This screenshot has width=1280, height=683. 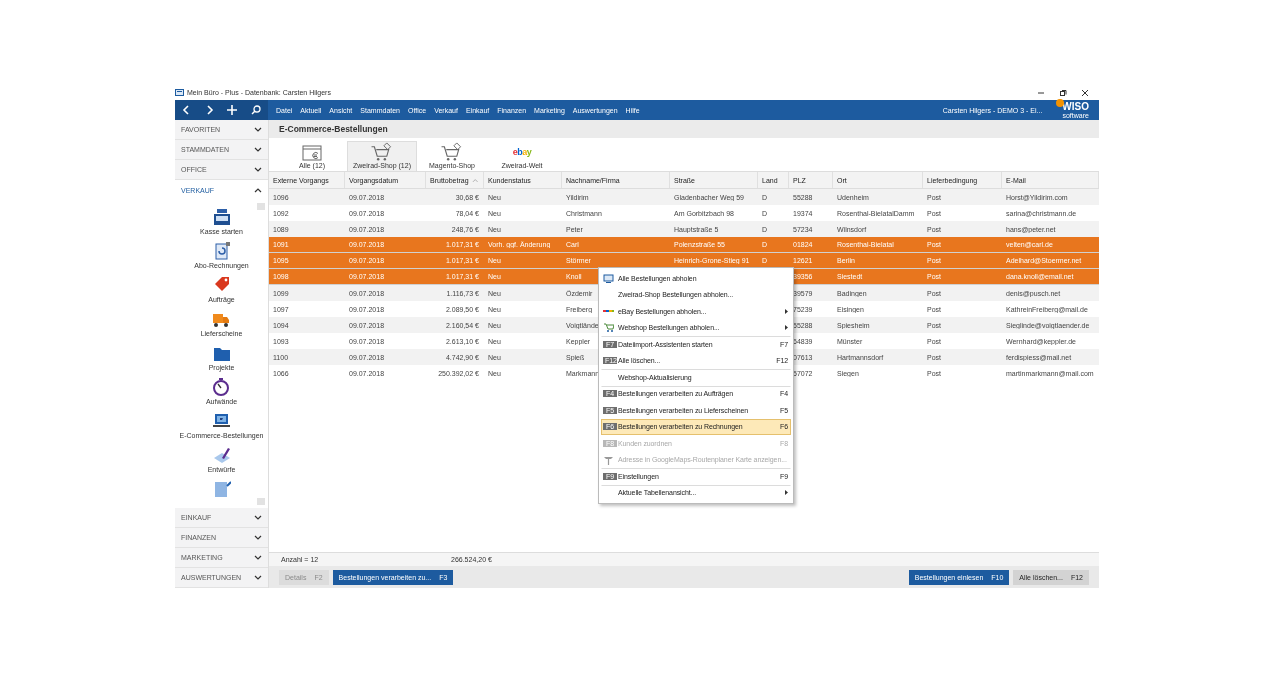 What do you see at coordinates (333, 129) in the screenshot?
I see `page-title: E-Commerce-Bestellungen` at bounding box center [333, 129].